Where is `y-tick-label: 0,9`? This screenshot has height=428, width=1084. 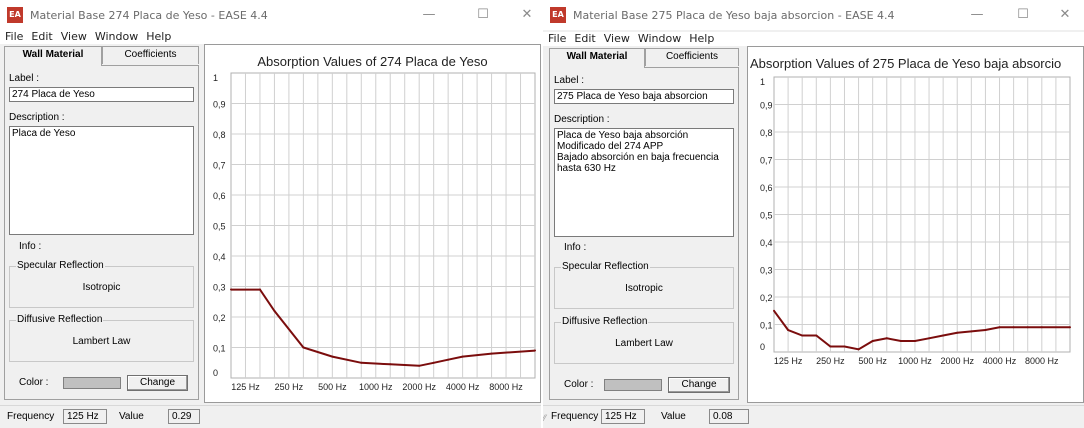
y-tick-label: 0,9 is located at coordinates (219, 105).